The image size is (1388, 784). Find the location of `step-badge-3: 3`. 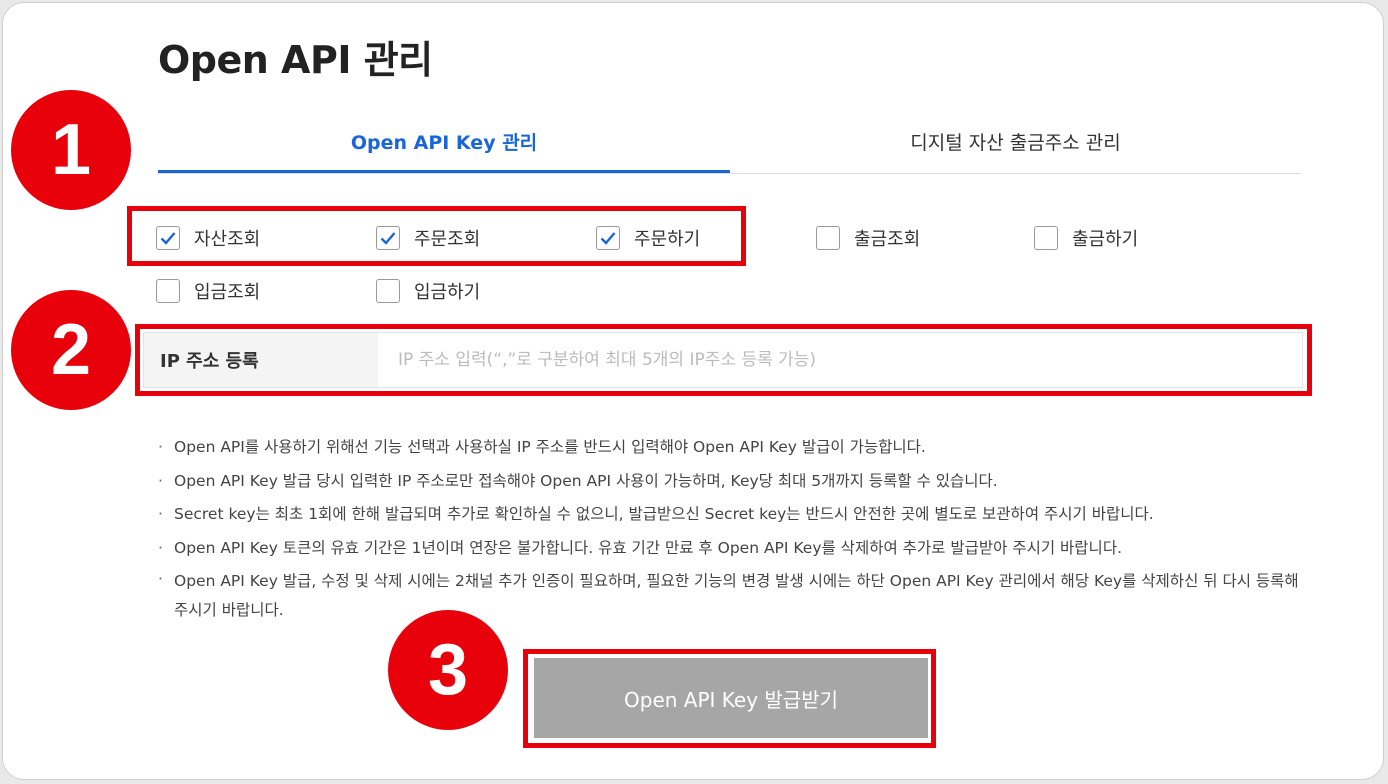

step-badge-3: 3 is located at coordinates (448, 670).